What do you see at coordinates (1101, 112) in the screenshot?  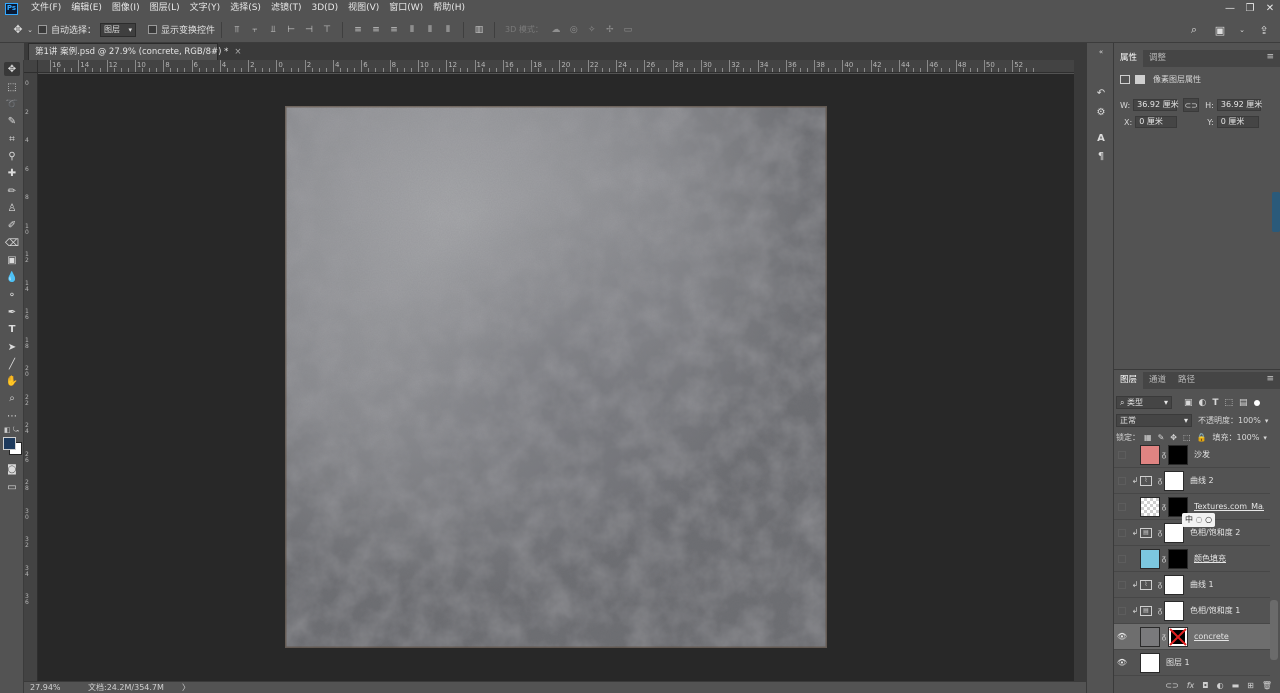 I see `brush-settings-icon: ⚙` at bounding box center [1101, 112].